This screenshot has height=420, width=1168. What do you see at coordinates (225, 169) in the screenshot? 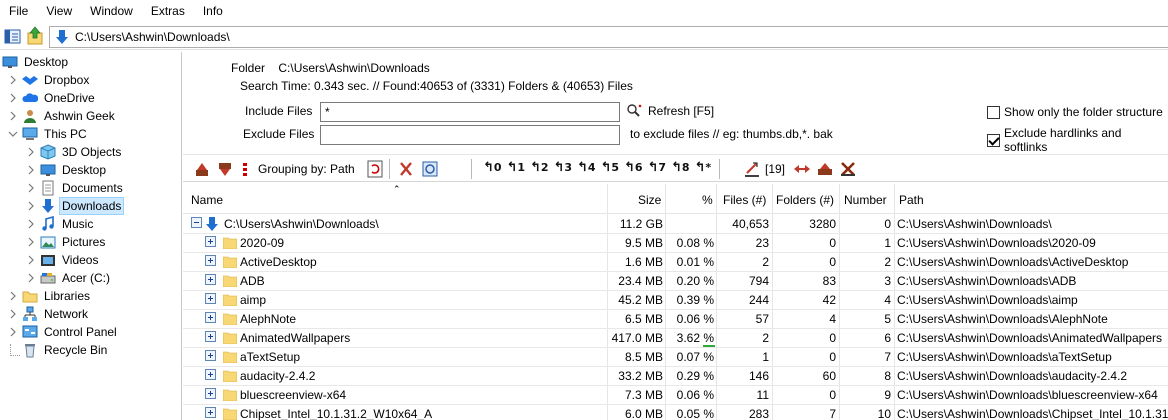
I see `sort-down-icon` at bounding box center [225, 169].